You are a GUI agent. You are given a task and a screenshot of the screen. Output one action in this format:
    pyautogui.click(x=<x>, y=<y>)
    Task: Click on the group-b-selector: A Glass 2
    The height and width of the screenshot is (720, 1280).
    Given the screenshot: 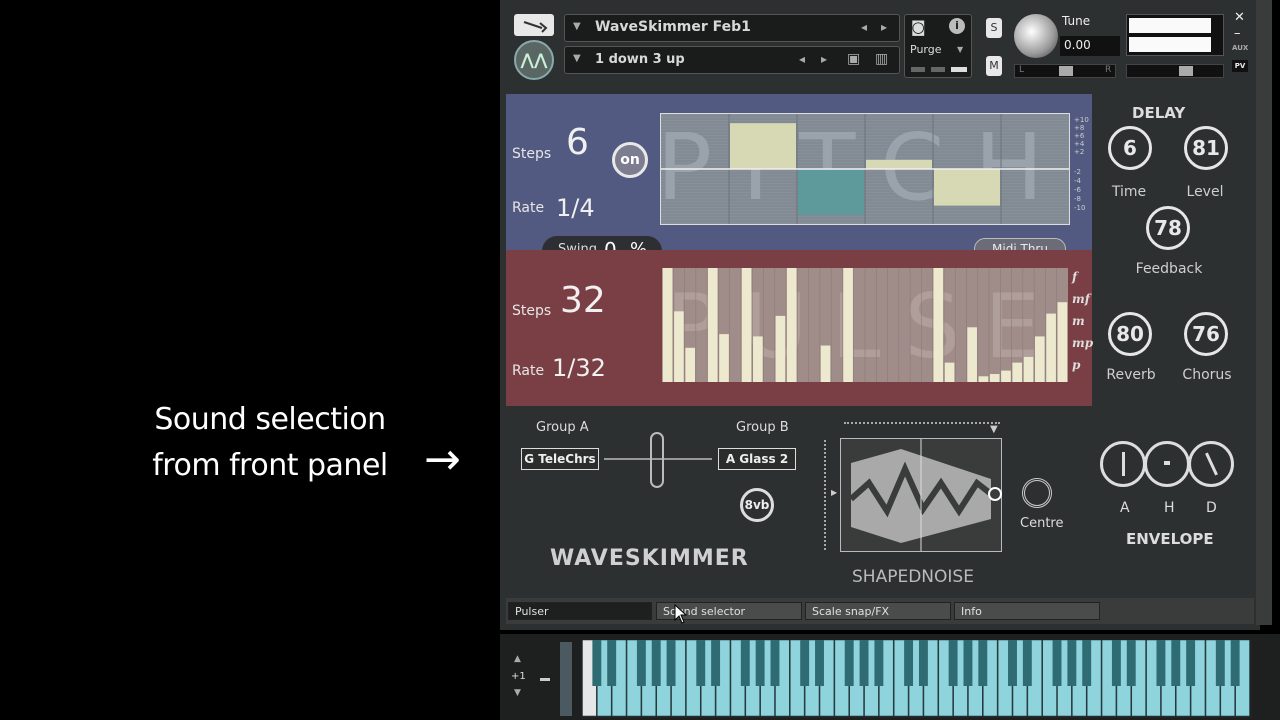 What is the action you would take?
    pyautogui.click(x=757, y=459)
    